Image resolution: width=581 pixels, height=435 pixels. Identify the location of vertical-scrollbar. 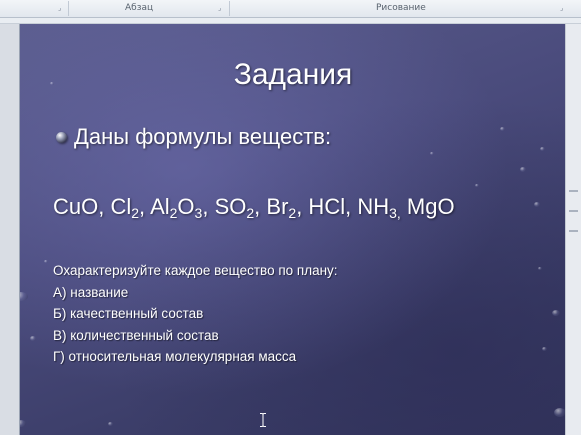
(573, 229).